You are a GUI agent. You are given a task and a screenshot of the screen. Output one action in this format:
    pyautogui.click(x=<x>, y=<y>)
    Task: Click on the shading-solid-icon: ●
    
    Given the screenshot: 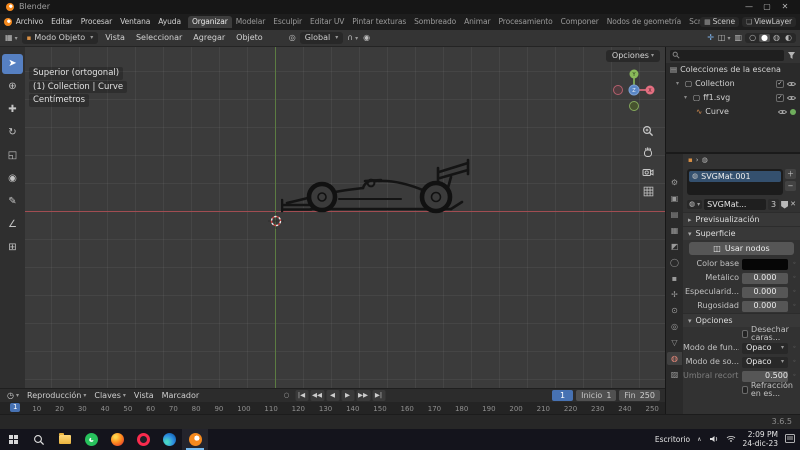 What is the action you would take?
    pyautogui.click(x=765, y=38)
    